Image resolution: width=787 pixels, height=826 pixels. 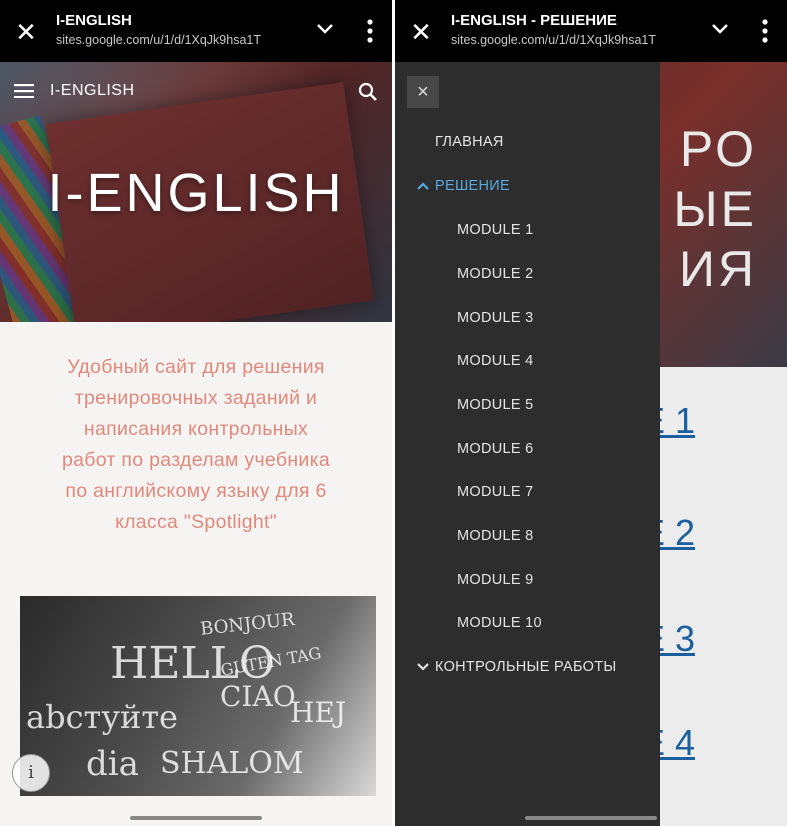 What do you see at coordinates (495, 361) in the screenshot?
I see `nav-item-module: MODULE 4` at bounding box center [495, 361].